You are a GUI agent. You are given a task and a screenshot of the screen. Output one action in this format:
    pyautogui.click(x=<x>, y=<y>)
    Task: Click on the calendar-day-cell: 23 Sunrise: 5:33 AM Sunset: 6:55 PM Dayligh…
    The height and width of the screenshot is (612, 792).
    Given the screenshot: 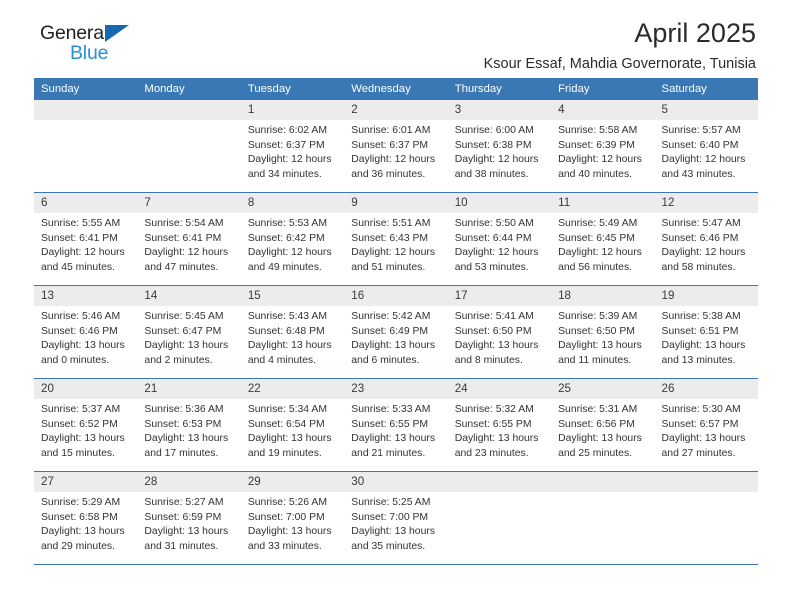 What is the action you would take?
    pyautogui.click(x=396, y=425)
    